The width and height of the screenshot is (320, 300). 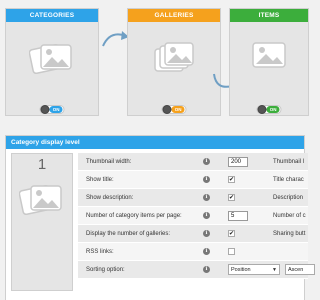 I want to click on setting-label-right: Description, so click(x=288, y=198).